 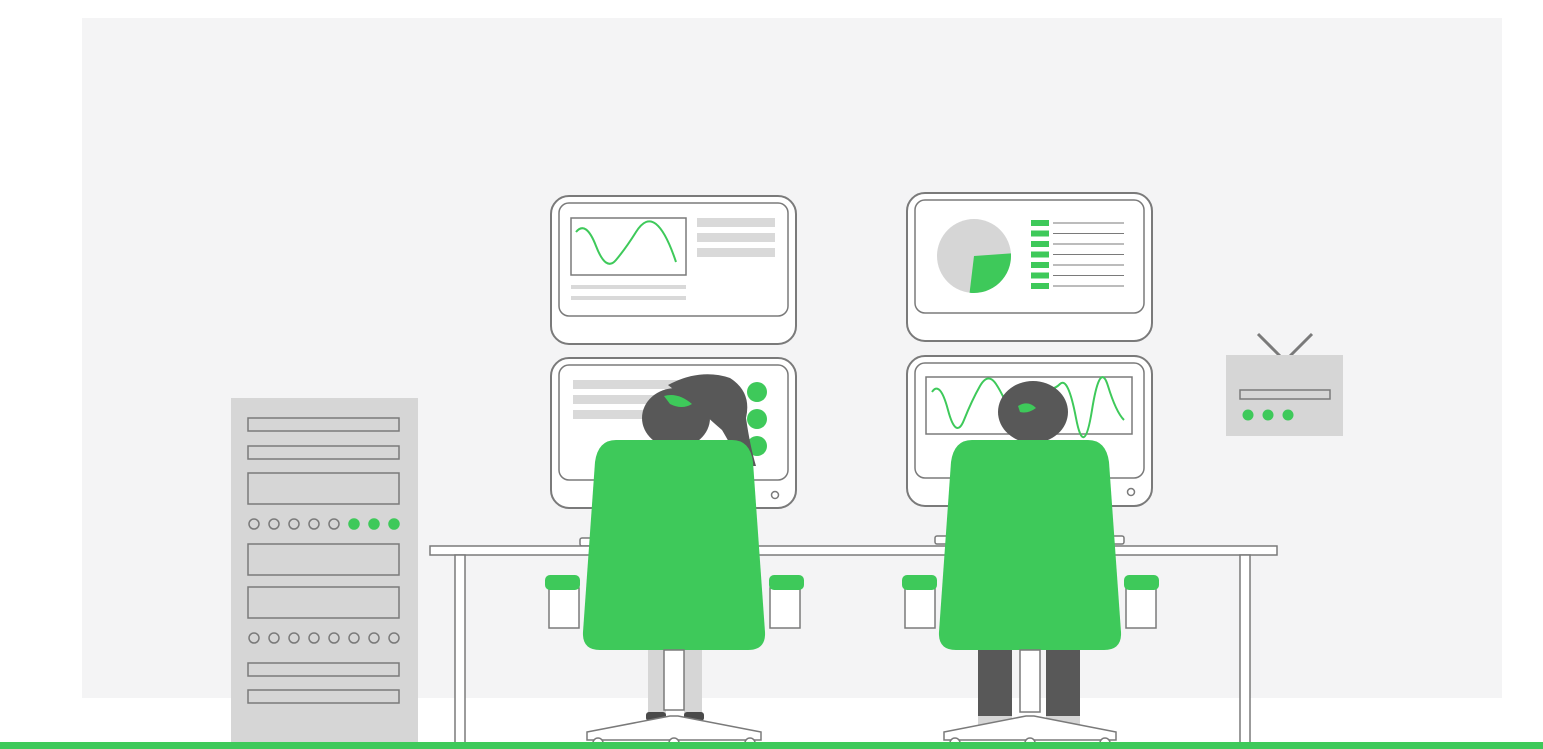 I want to click on left-upper-monitor, so click(x=673, y=270).